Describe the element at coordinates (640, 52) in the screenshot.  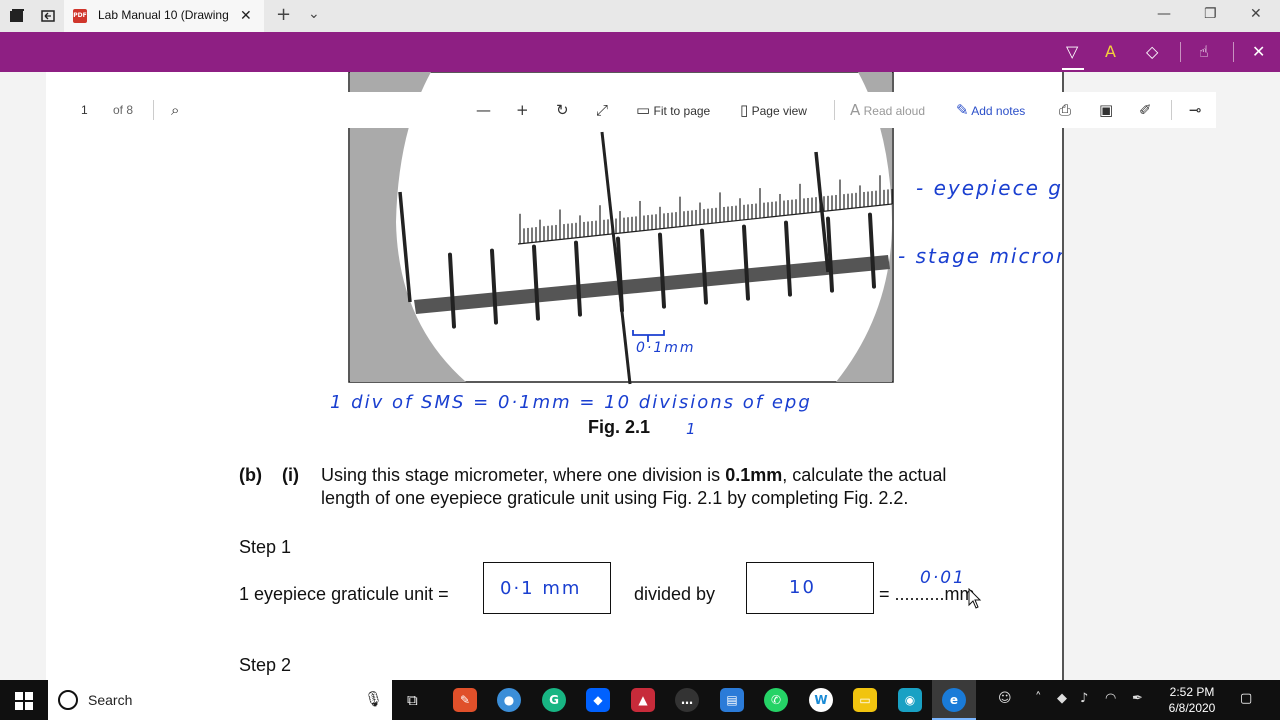
I see `ink-toolbar: ▽ A ◇ ☝ ✕` at that location.